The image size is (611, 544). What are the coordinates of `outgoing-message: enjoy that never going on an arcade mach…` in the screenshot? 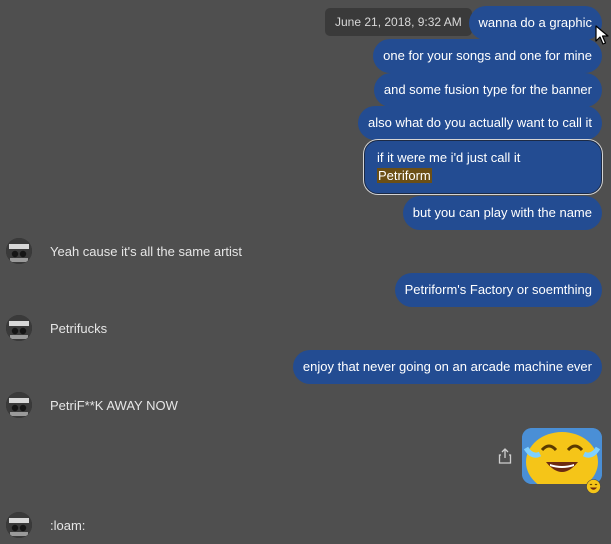 It's located at (447, 367).